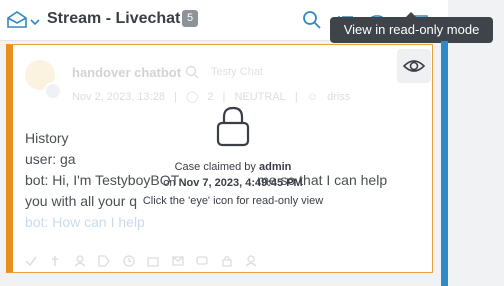 This screenshot has height=286, width=504. Describe the element at coordinates (118, 97) in the screenshot. I see `case-date: Nov 2, 2023, 13:28` at that location.